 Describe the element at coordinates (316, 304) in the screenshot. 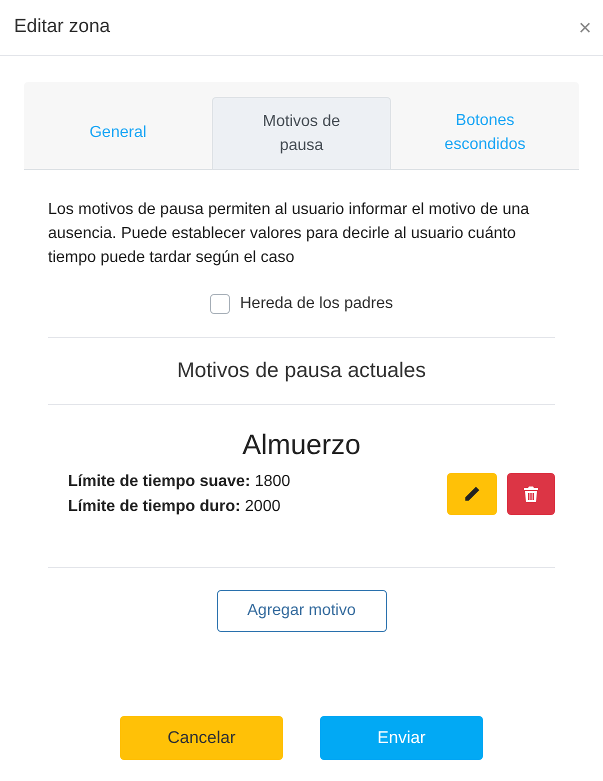

I see `checkbox-label: Hereda de los padres` at that location.